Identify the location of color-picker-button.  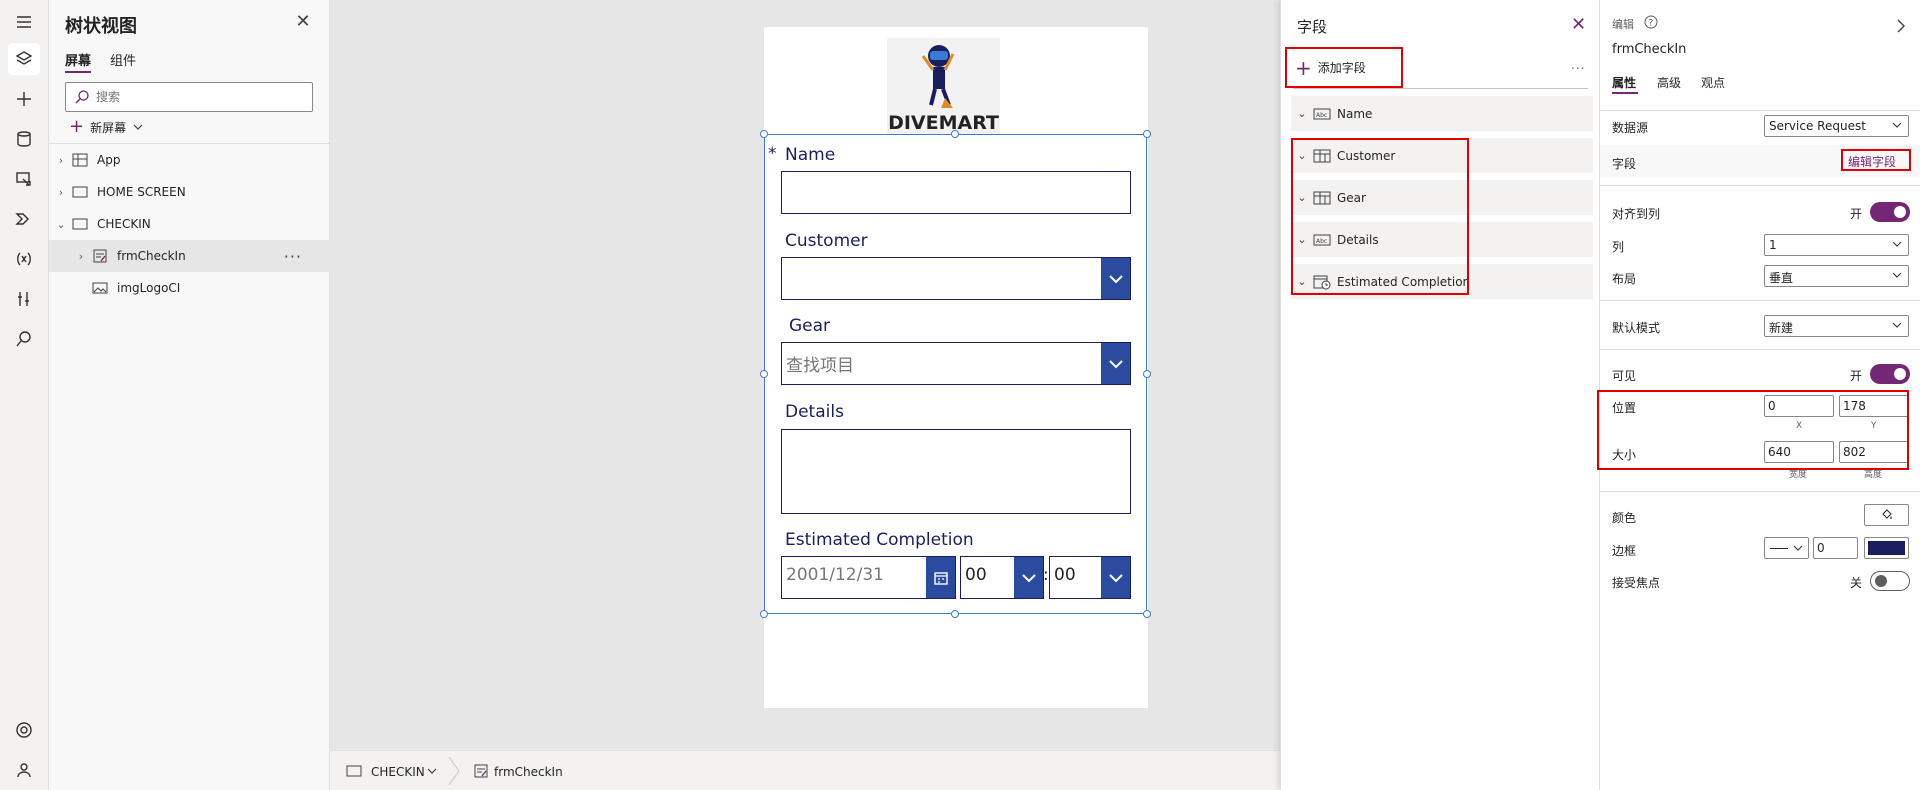
(1886, 515).